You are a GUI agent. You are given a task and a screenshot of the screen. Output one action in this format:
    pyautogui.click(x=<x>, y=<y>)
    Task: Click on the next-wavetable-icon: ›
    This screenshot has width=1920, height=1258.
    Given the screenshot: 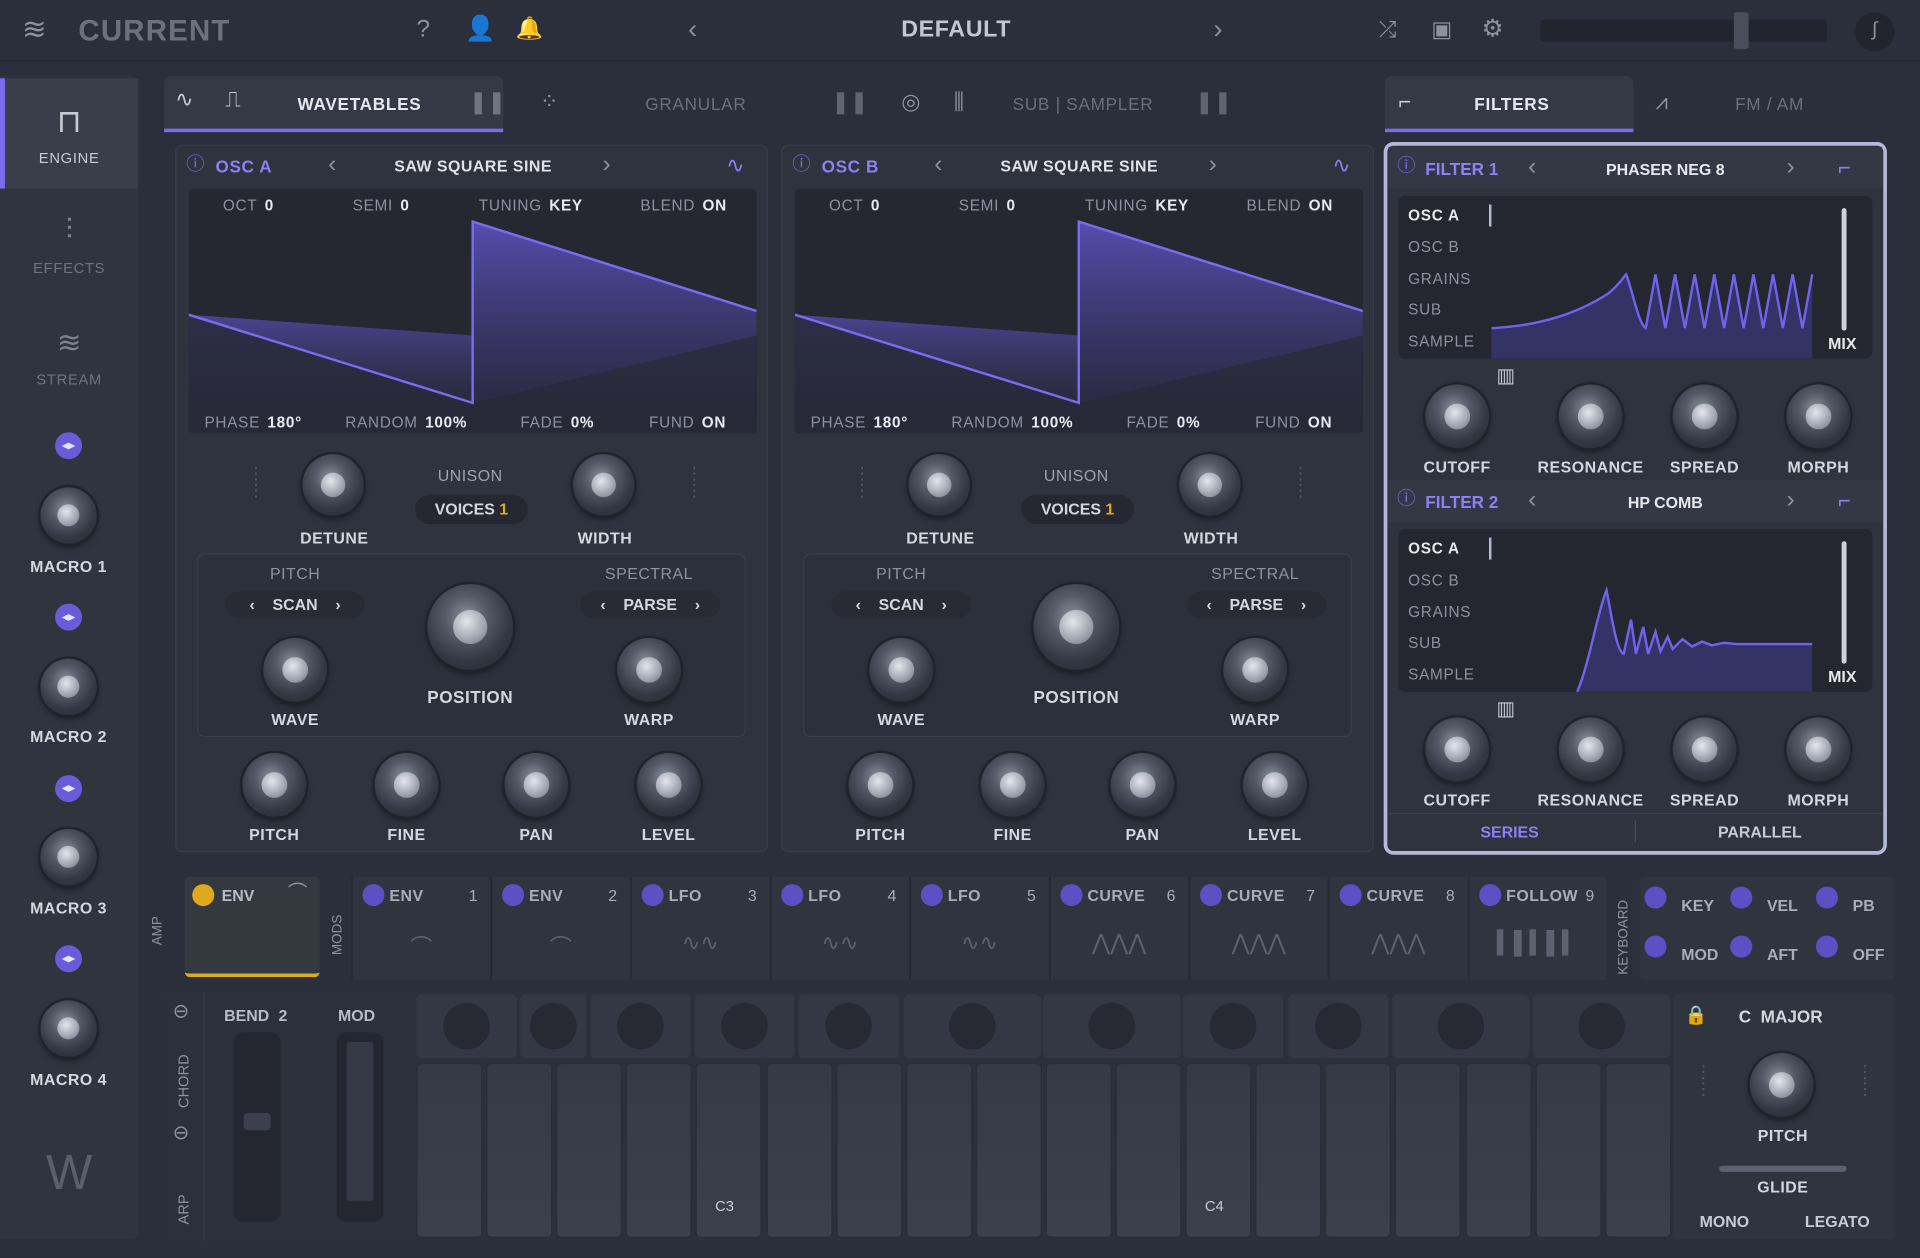 What is the action you would take?
    pyautogui.click(x=1213, y=164)
    